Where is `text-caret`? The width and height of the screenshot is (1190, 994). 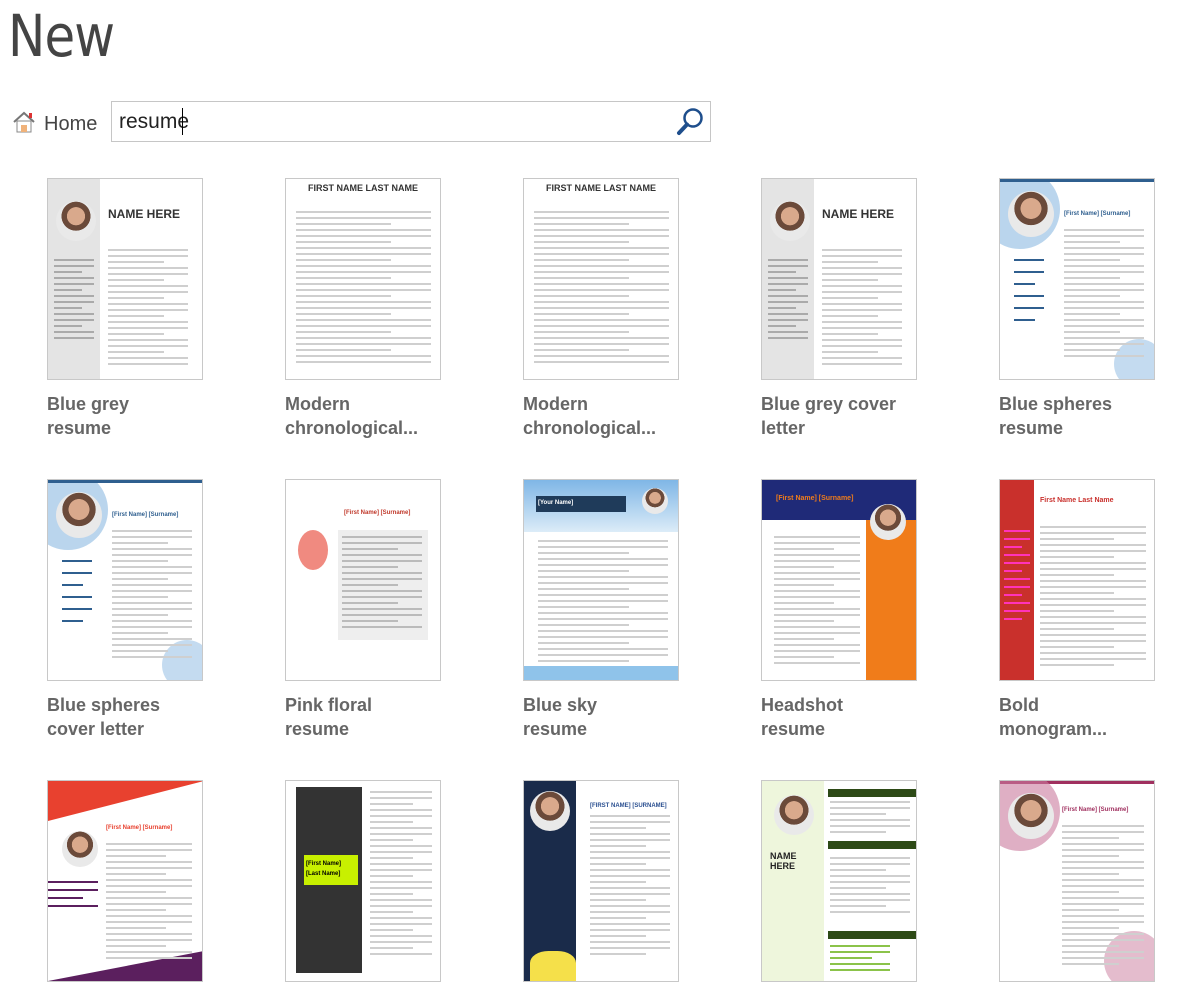 text-caret is located at coordinates (182, 121).